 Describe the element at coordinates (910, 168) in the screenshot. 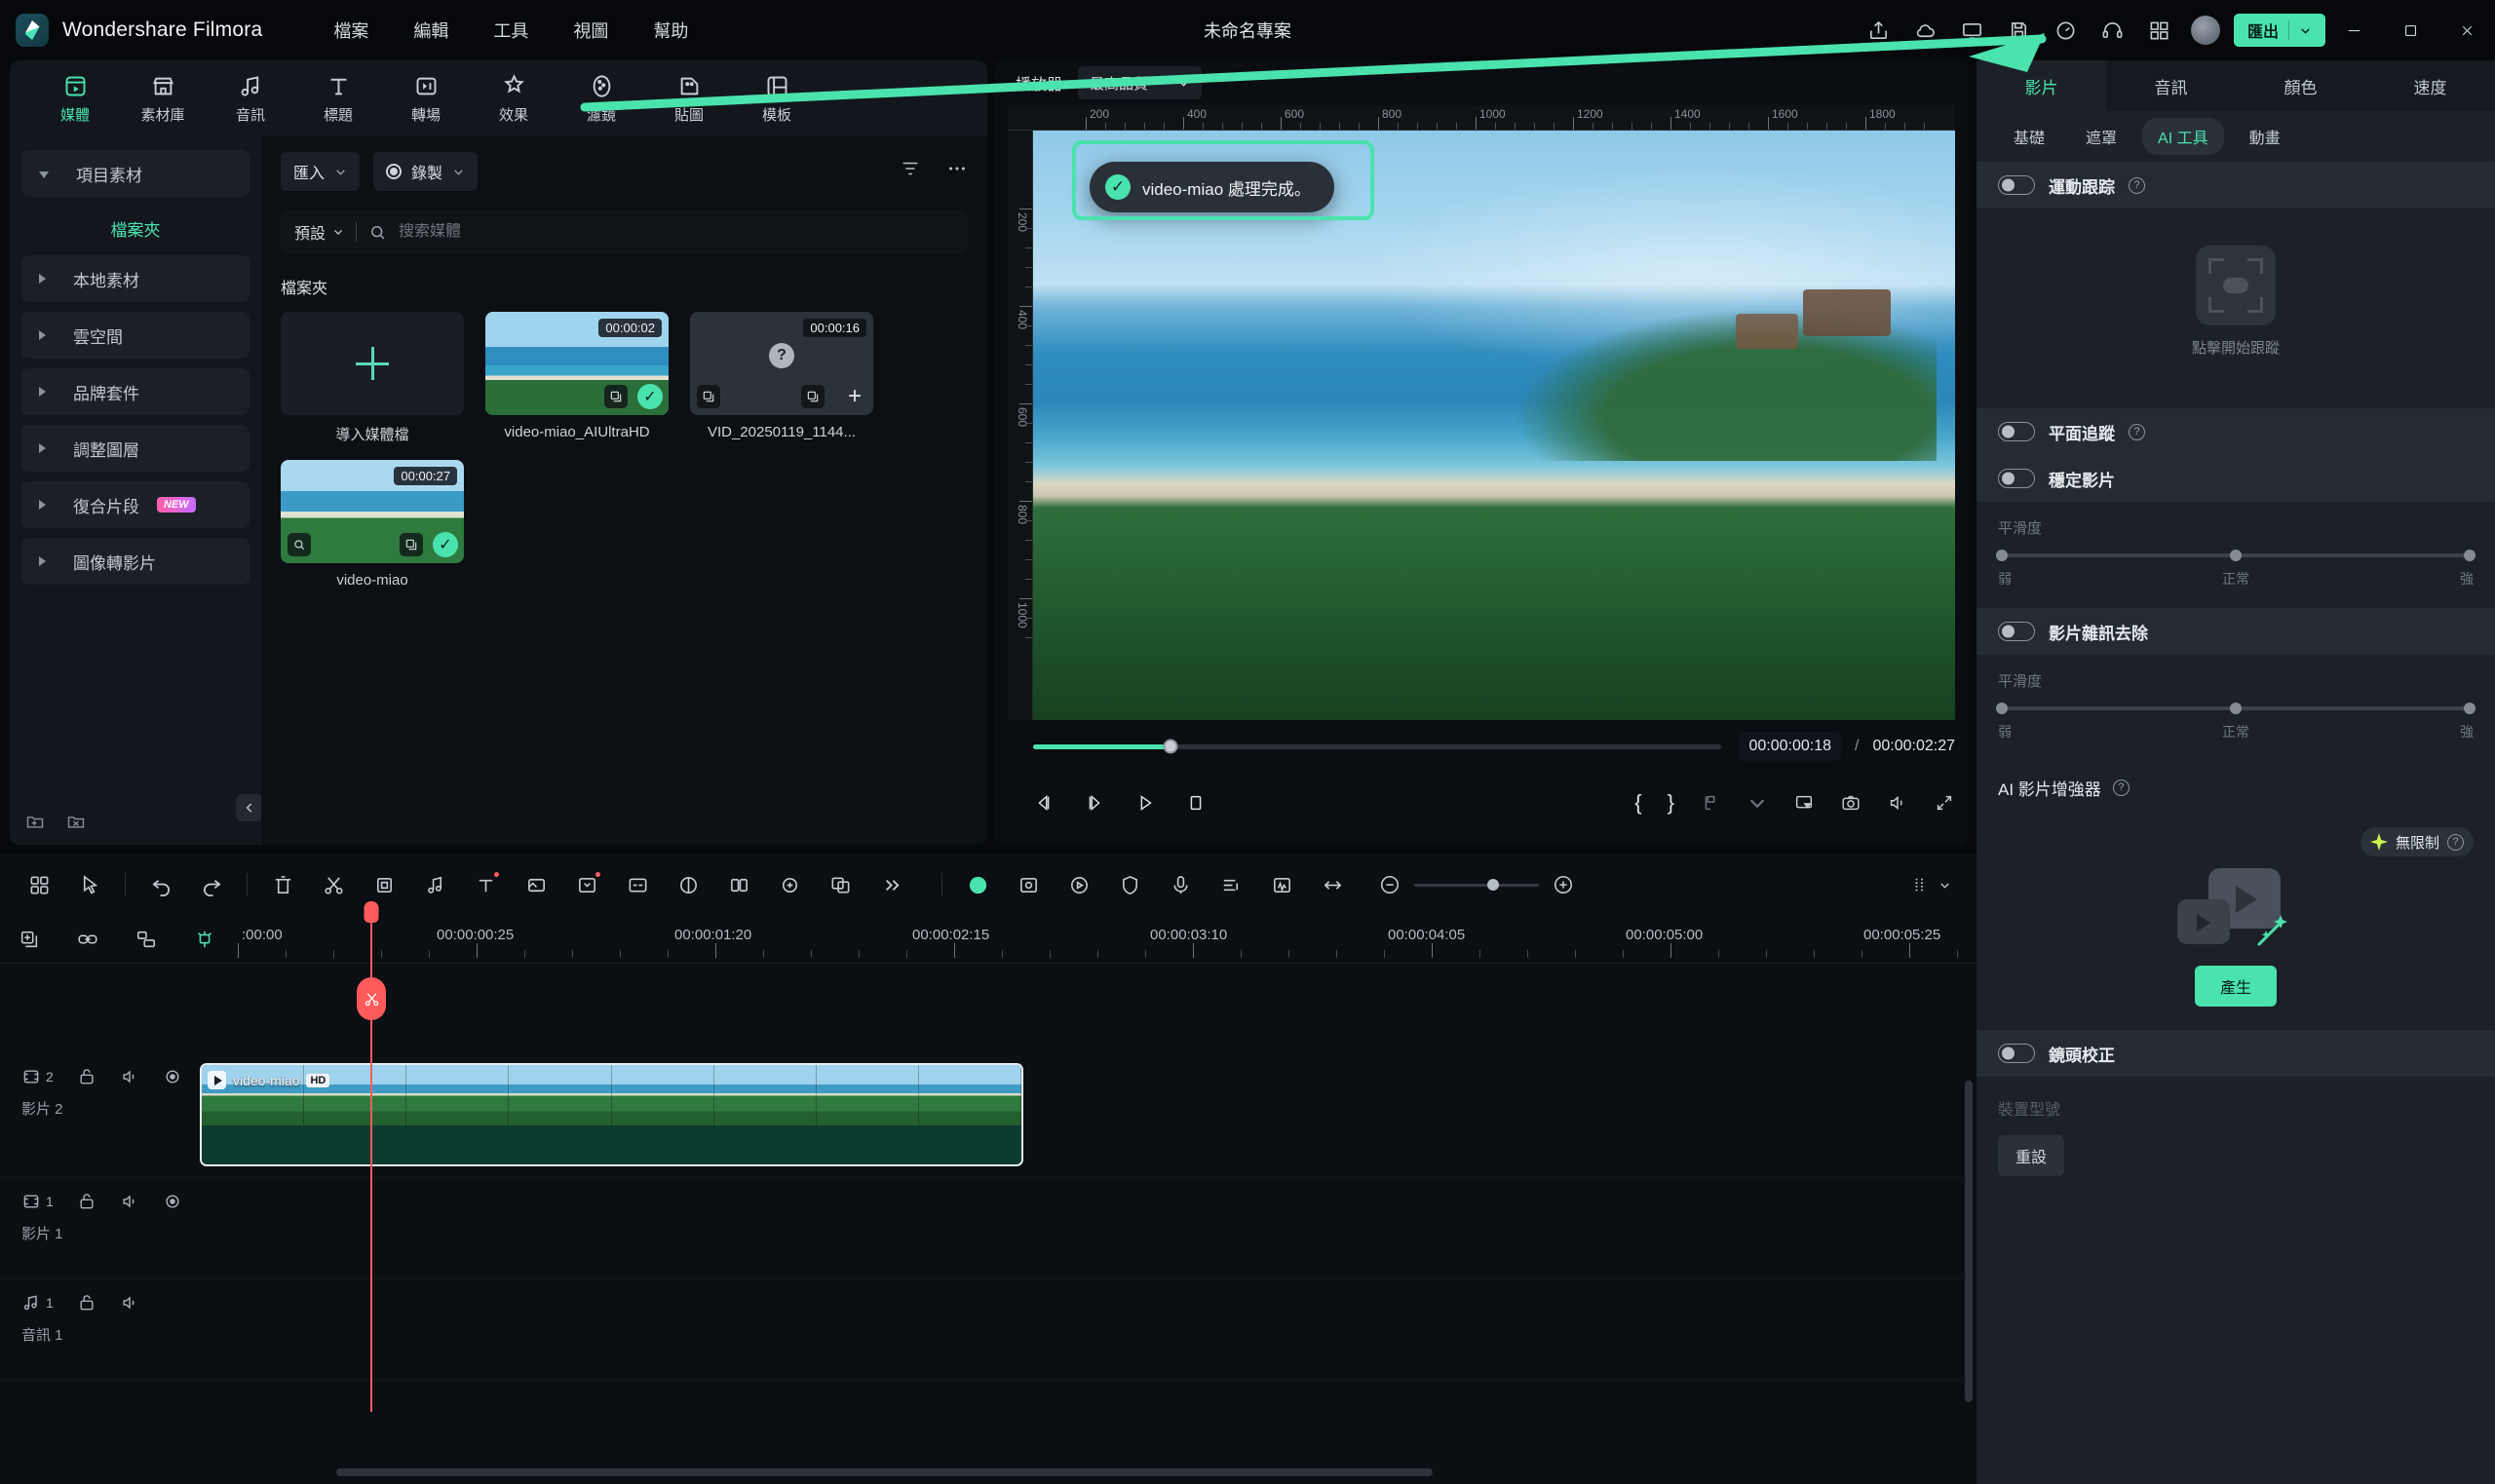

I see `sort-filter-icon` at that location.